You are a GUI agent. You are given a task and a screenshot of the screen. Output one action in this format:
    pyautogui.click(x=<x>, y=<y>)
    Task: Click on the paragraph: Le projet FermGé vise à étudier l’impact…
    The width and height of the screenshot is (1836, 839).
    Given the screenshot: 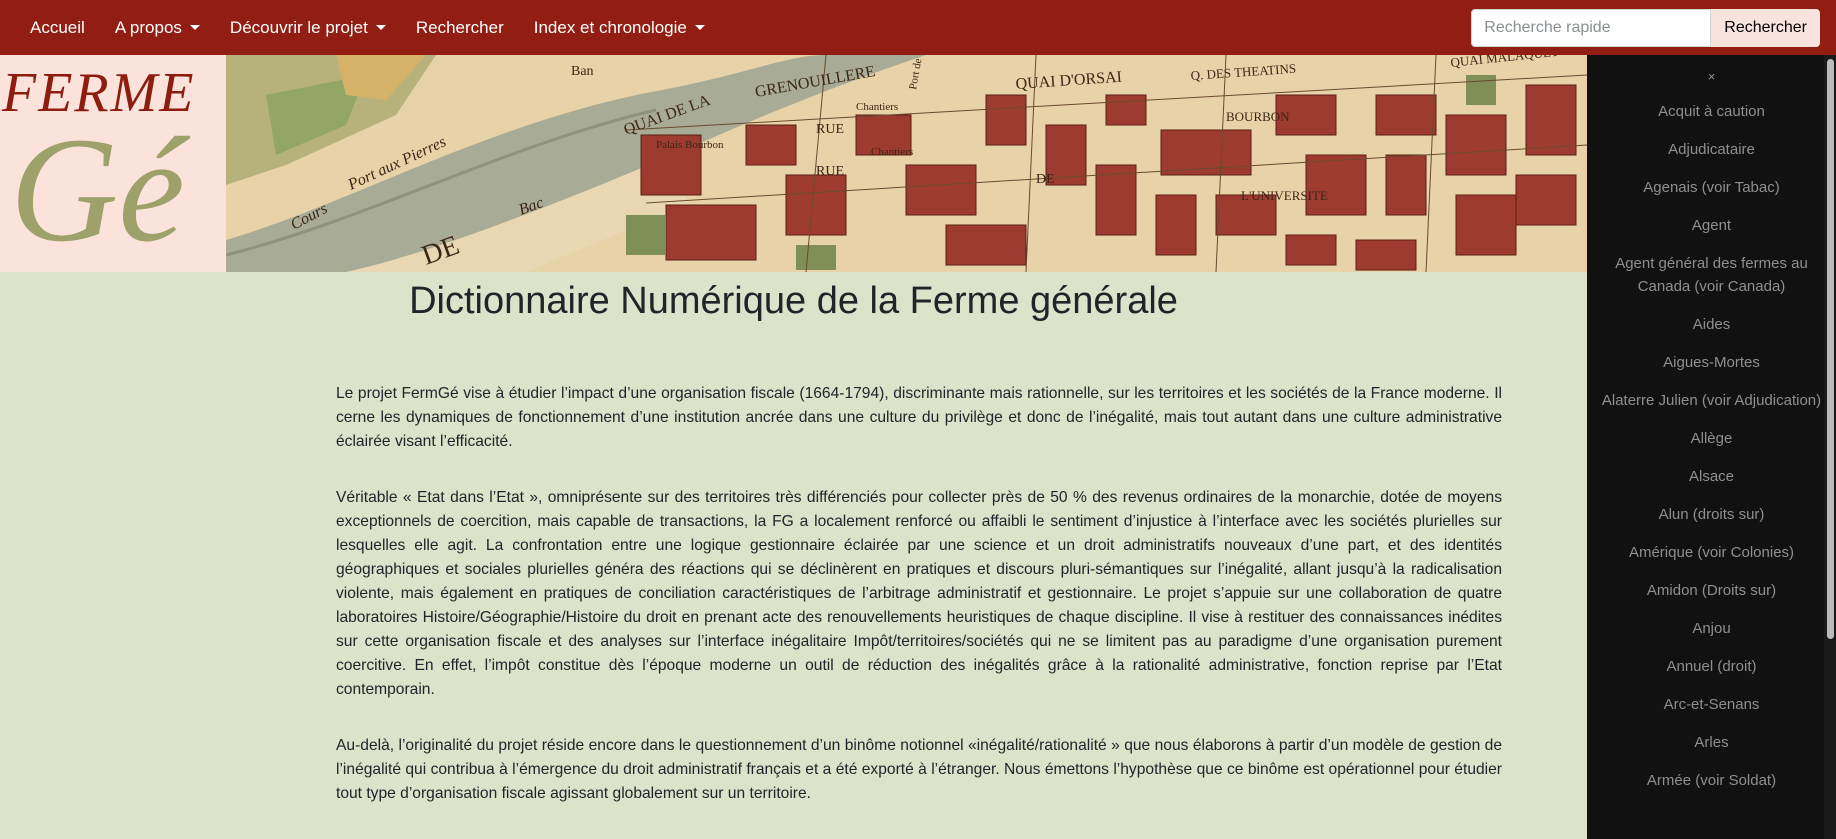 What is the action you would take?
    pyautogui.click(x=919, y=417)
    